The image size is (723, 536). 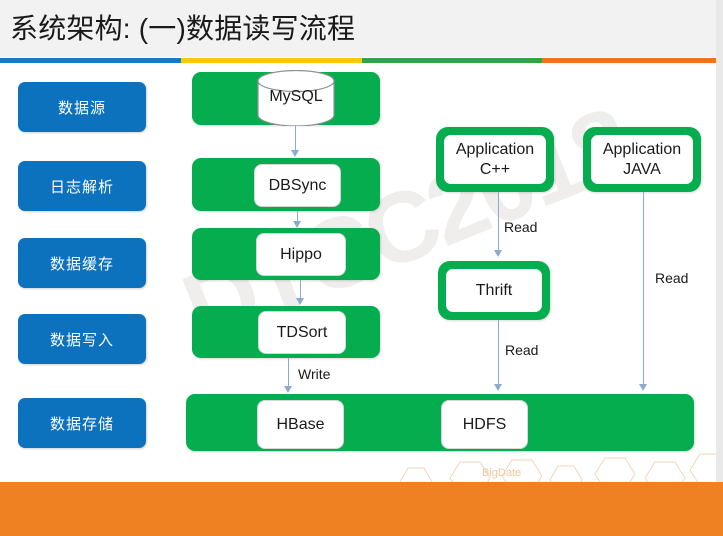 I want to click on application-label-line2: C++, so click(x=495, y=169).